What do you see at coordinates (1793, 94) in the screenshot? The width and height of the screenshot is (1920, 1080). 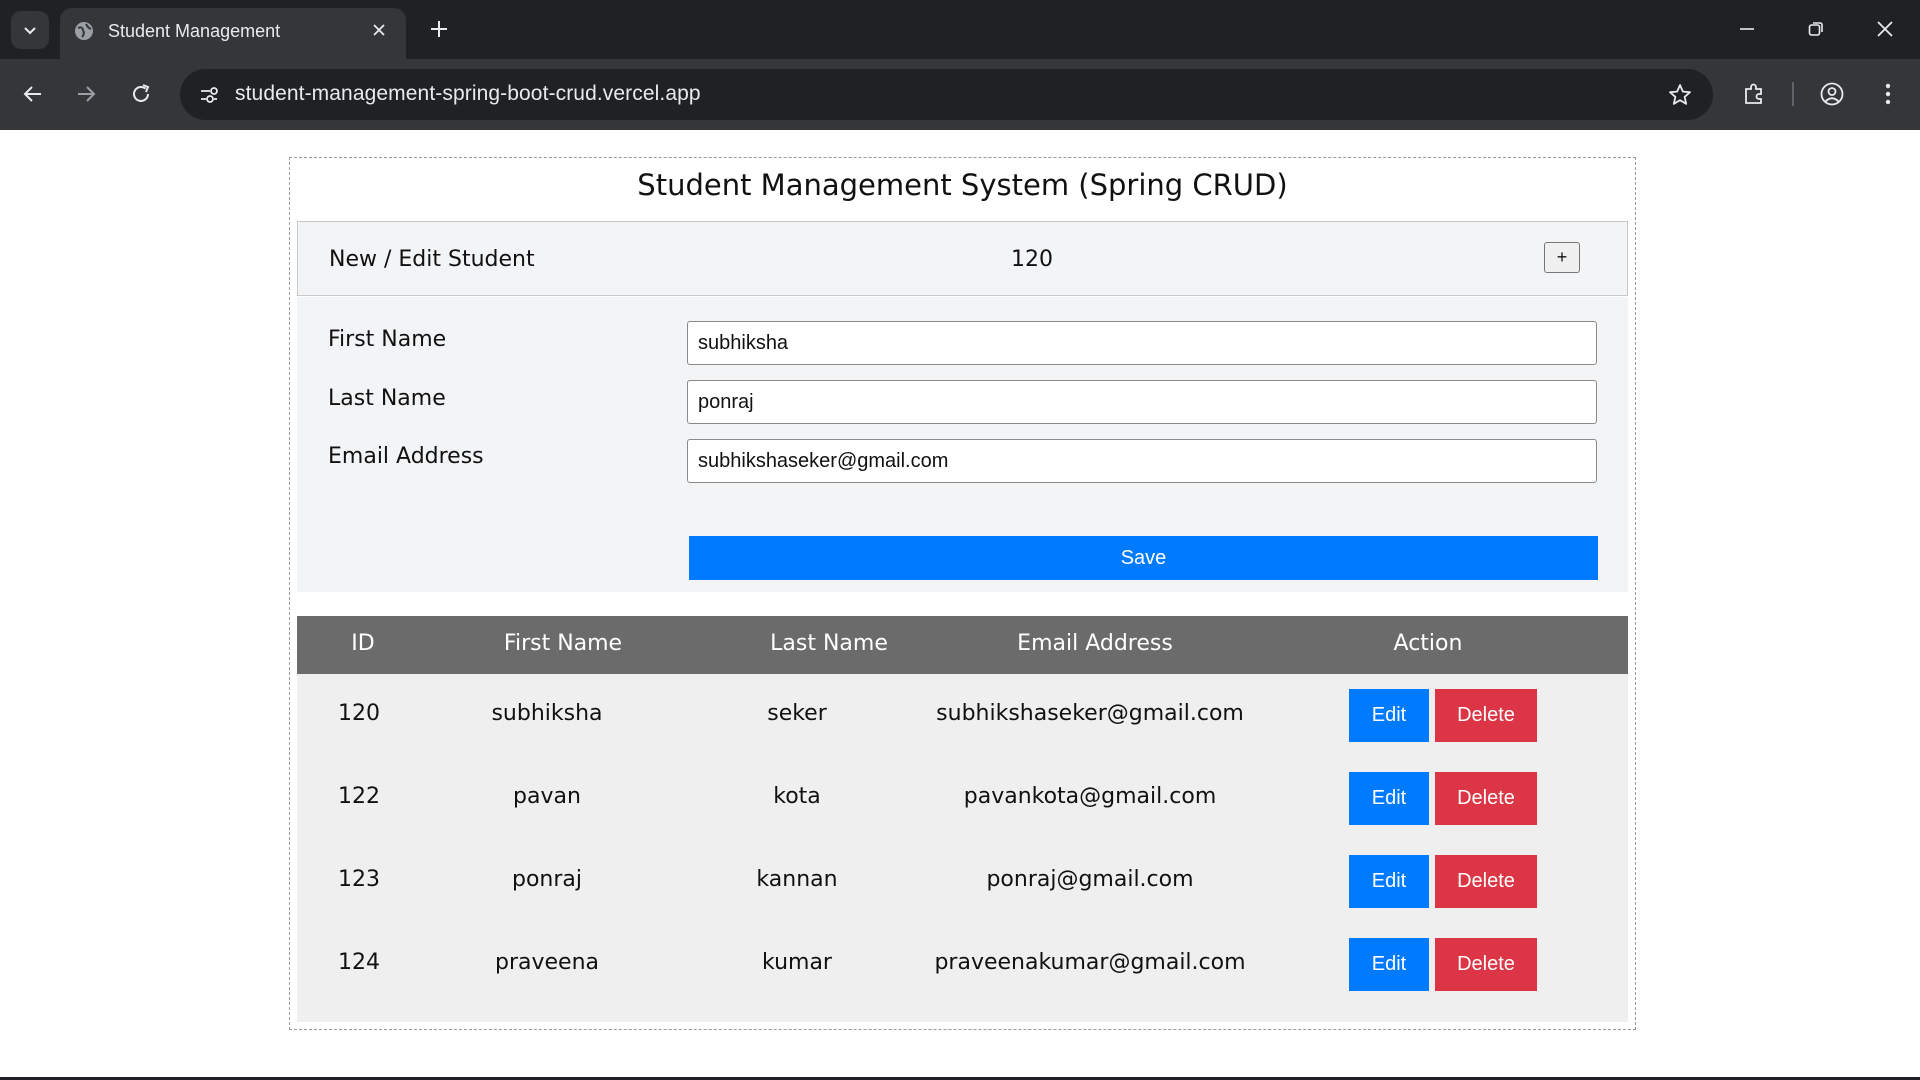 I see `toolbar-divider` at bounding box center [1793, 94].